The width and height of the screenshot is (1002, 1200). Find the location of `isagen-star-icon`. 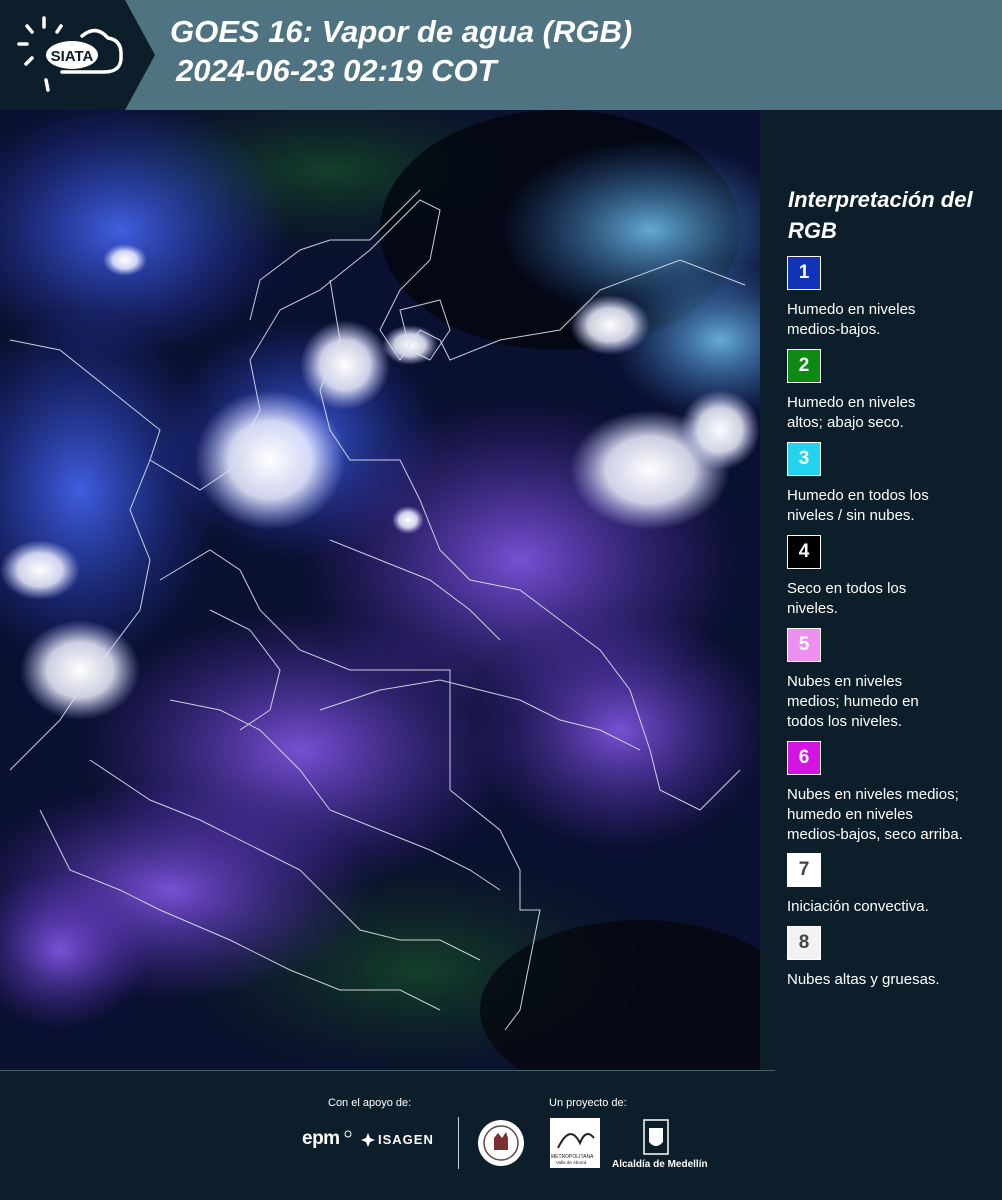

isagen-star-icon is located at coordinates (368, 1140).